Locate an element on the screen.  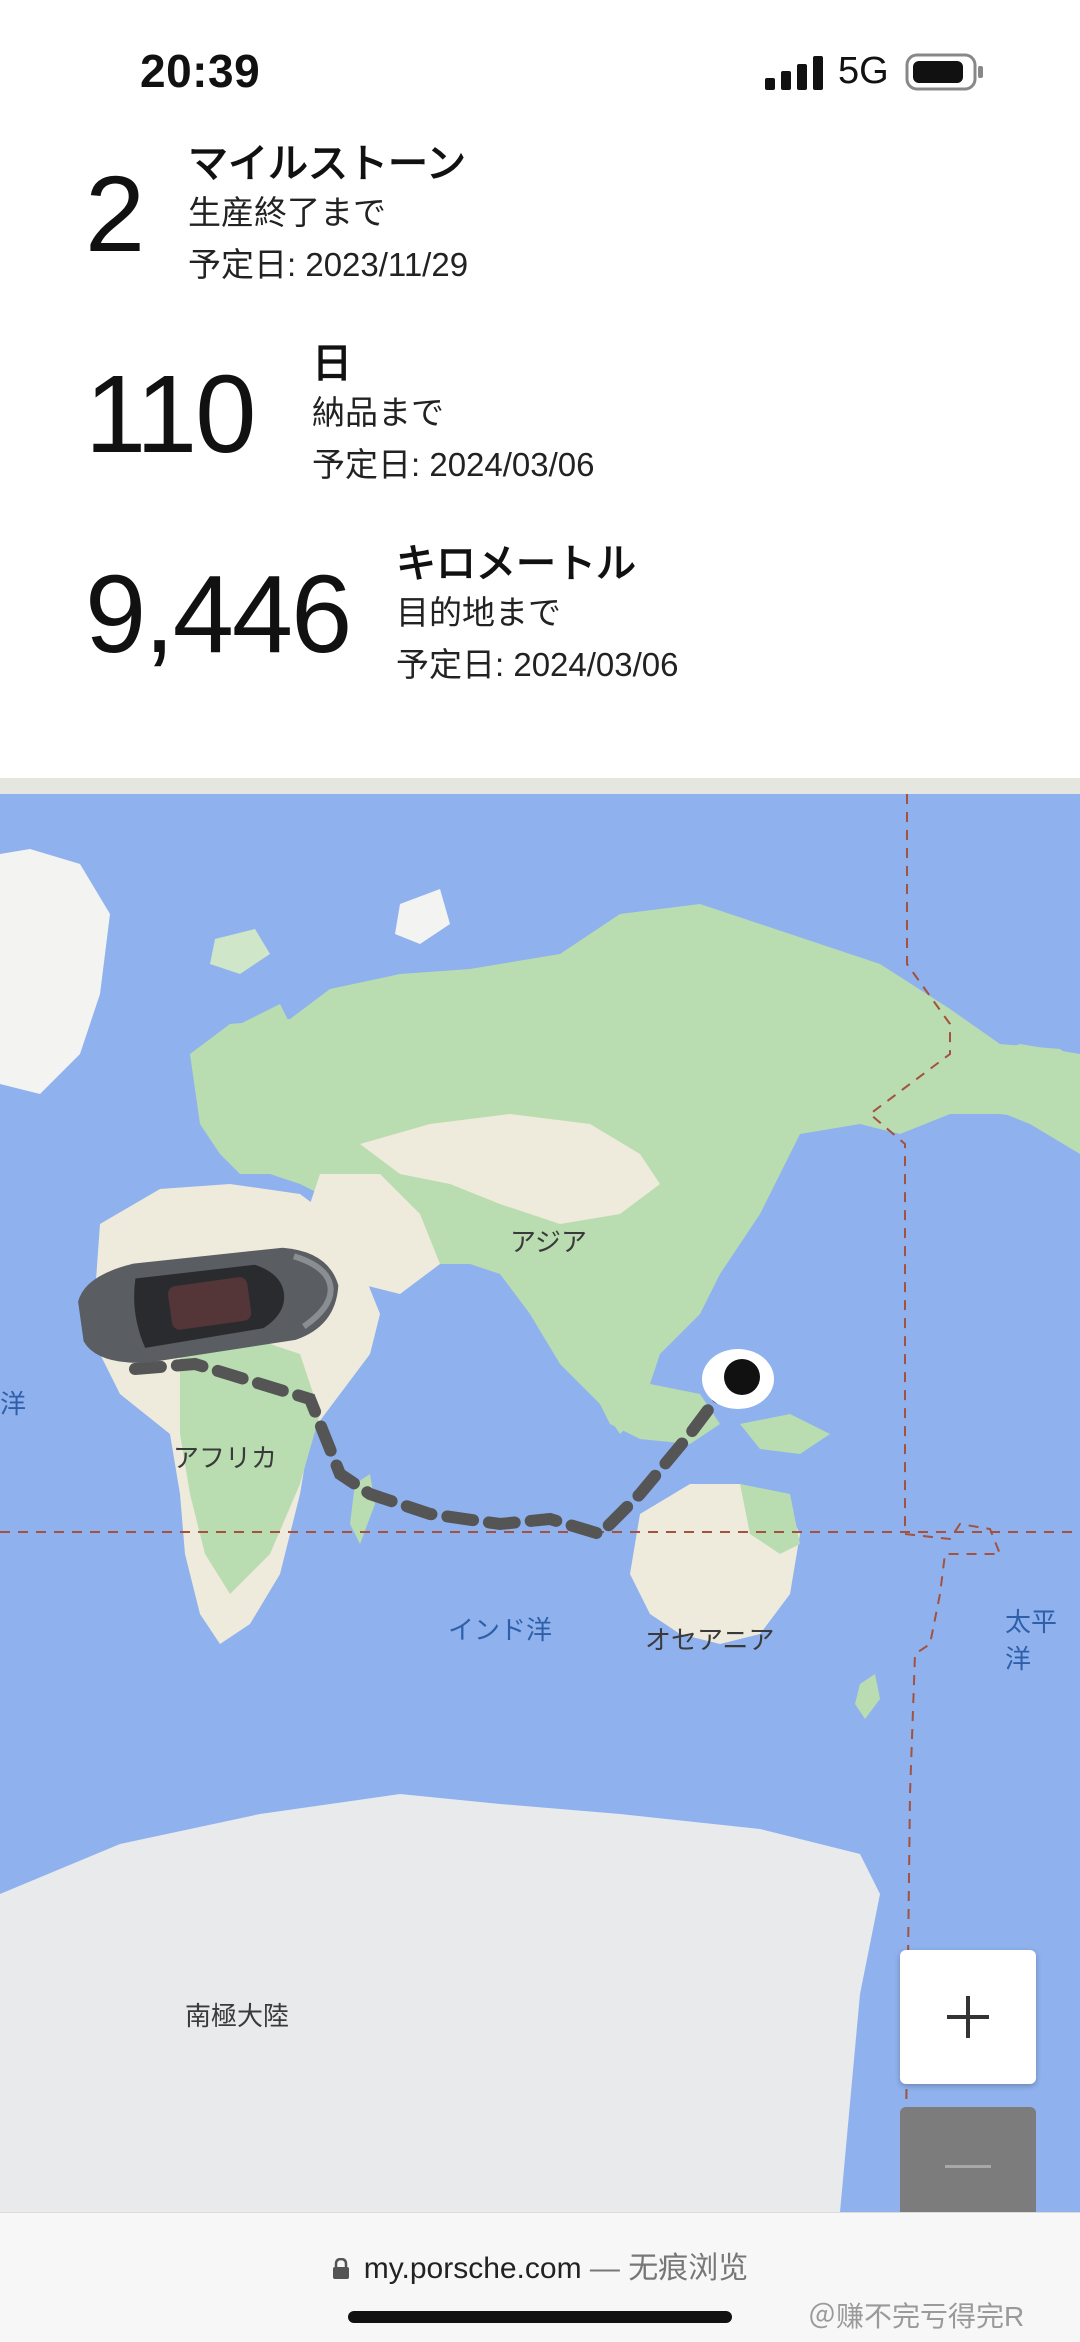
lock-icon is located at coordinates (340, 2268).